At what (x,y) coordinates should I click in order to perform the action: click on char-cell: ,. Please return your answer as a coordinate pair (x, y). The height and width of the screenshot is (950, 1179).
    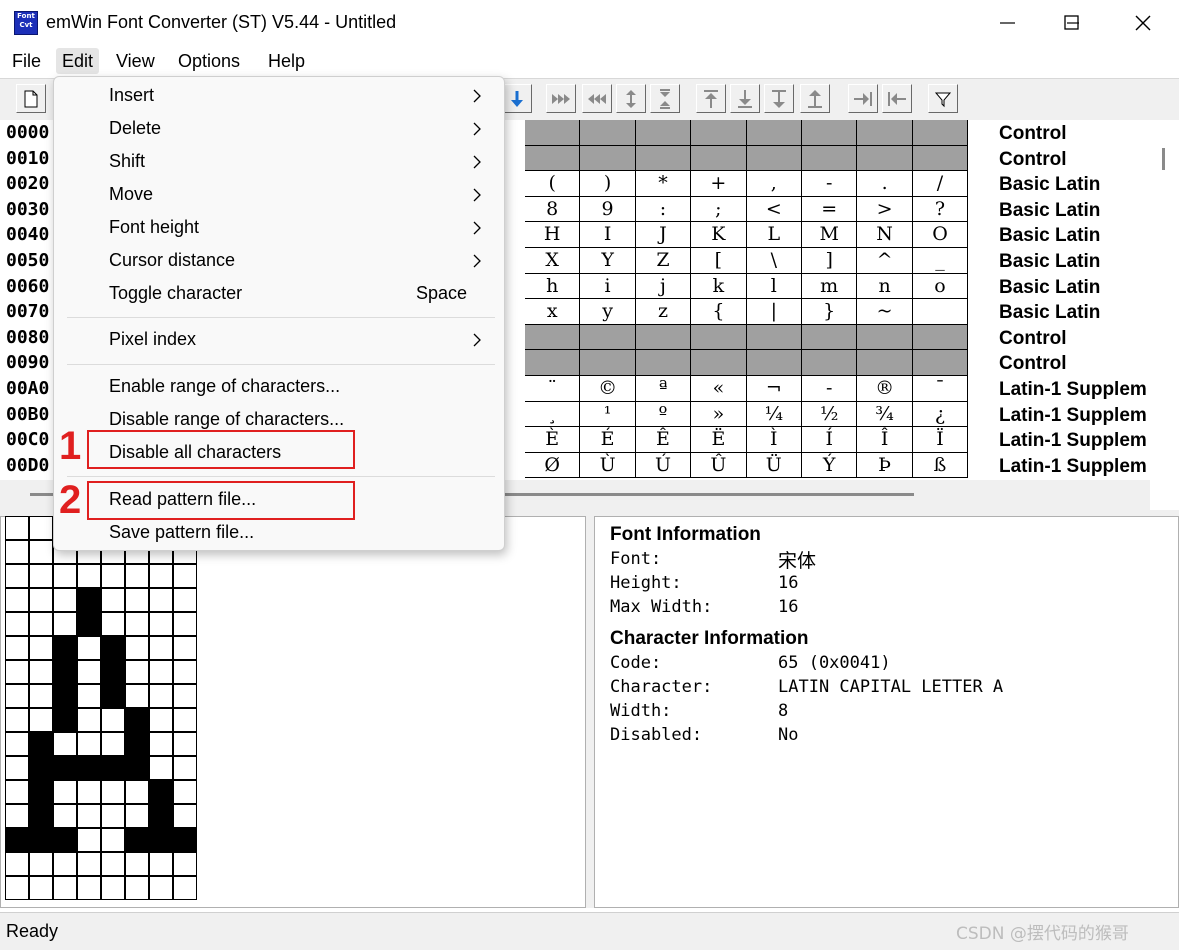
    Looking at the image, I should click on (774, 184).